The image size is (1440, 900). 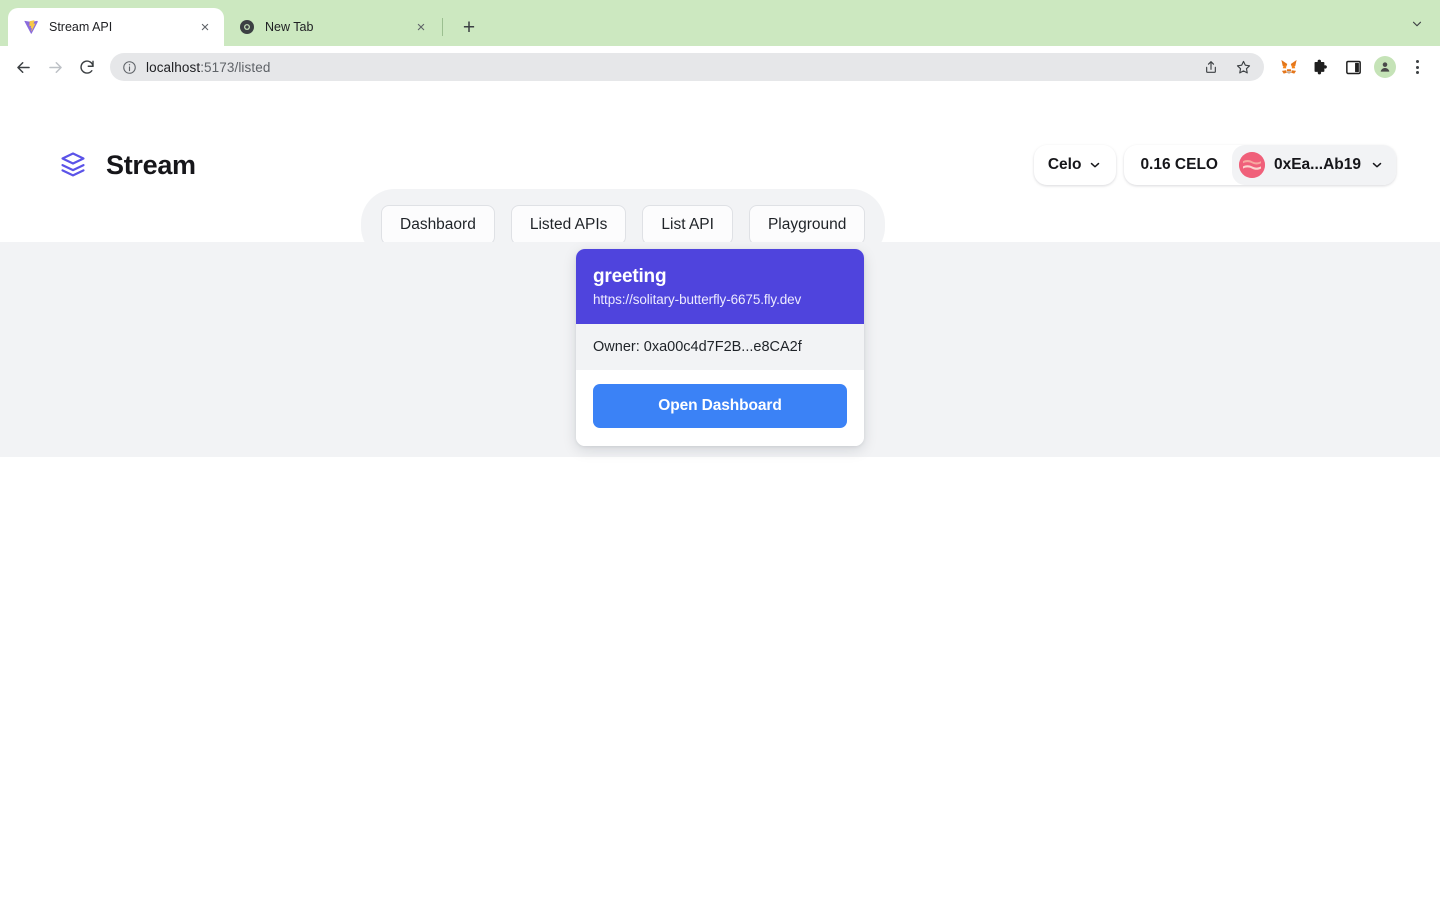 I want to click on reload-button, so click(x=87, y=67).